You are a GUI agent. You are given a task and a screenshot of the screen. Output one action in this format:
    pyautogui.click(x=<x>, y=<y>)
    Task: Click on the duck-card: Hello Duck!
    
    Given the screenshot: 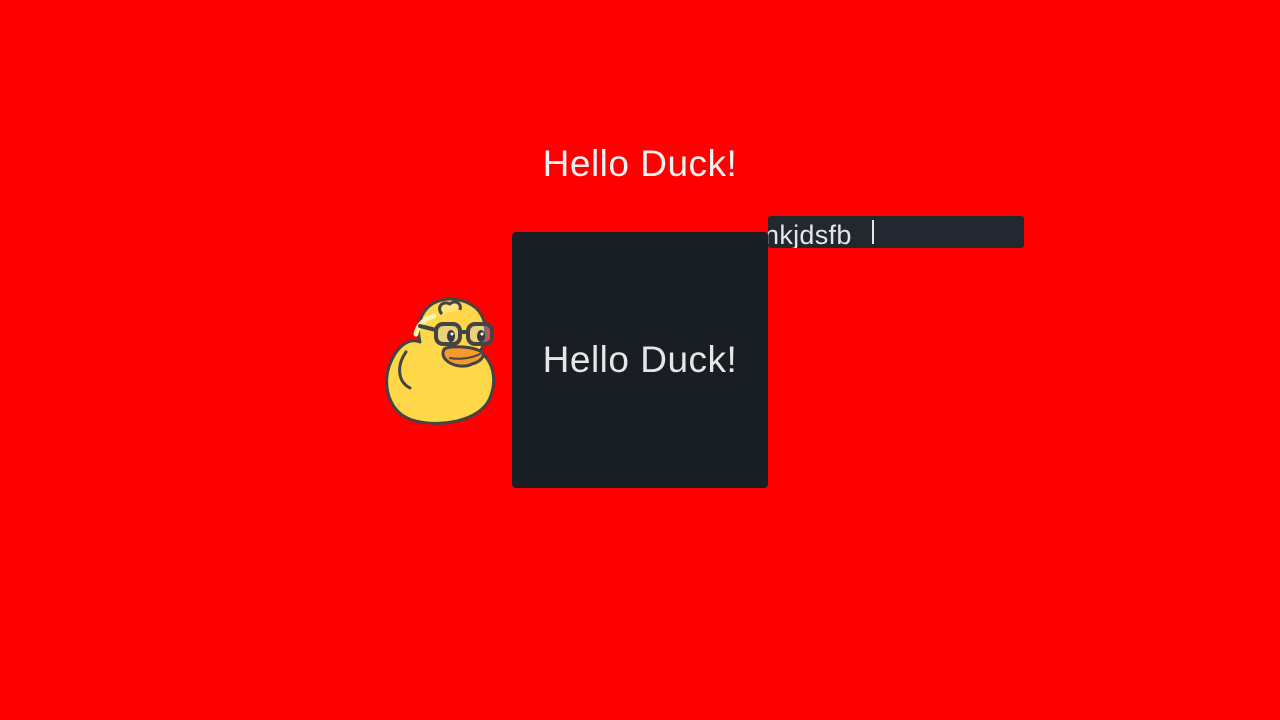 What is the action you would take?
    pyautogui.click(x=640, y=360)
    